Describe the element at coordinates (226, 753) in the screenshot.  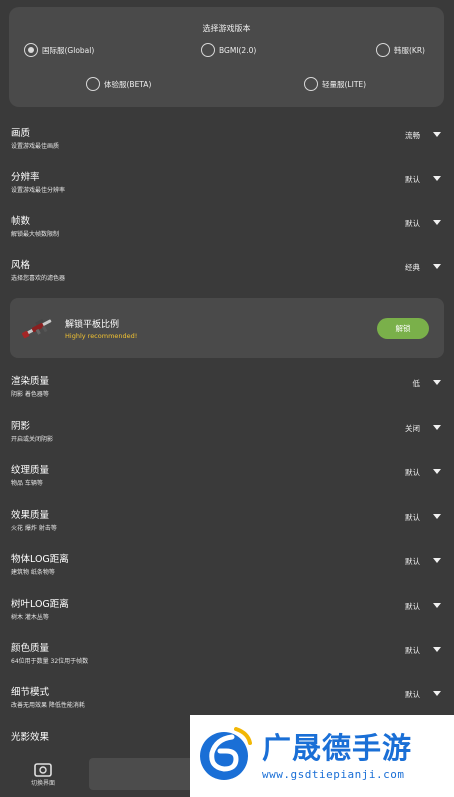
I see `watermark-logo` at that location.